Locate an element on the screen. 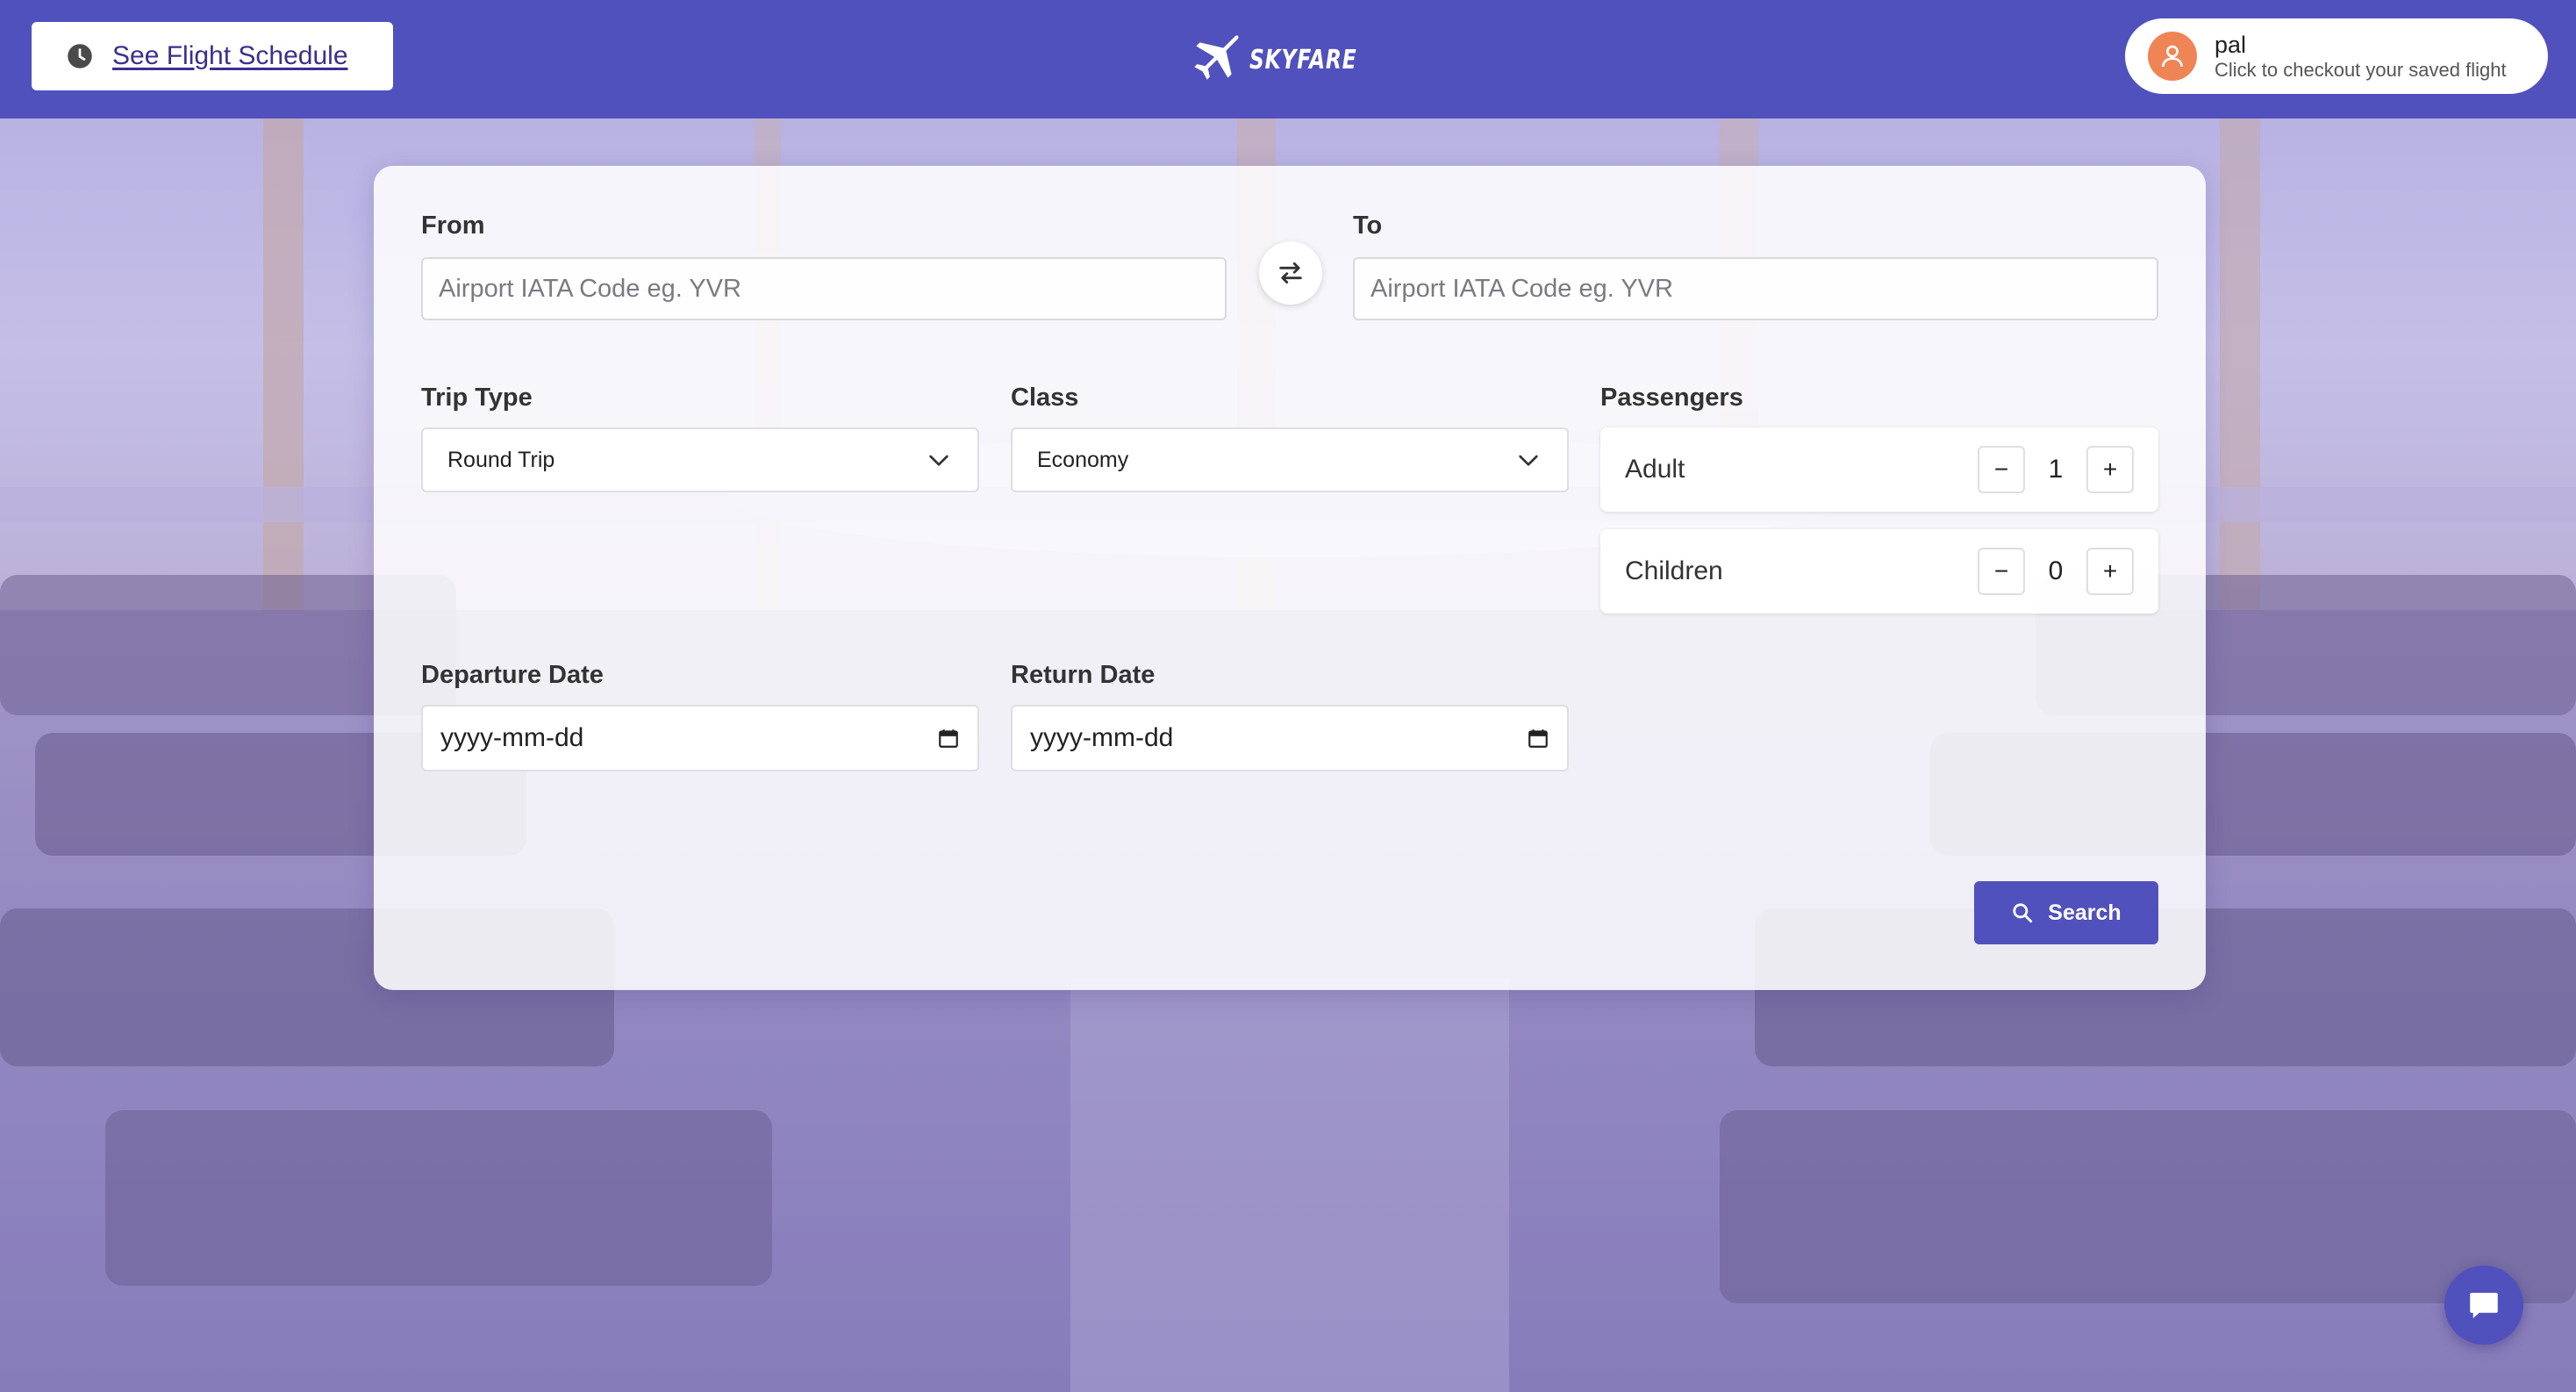  trip-type-value: Round Trip is located at coordinates (501, 459).